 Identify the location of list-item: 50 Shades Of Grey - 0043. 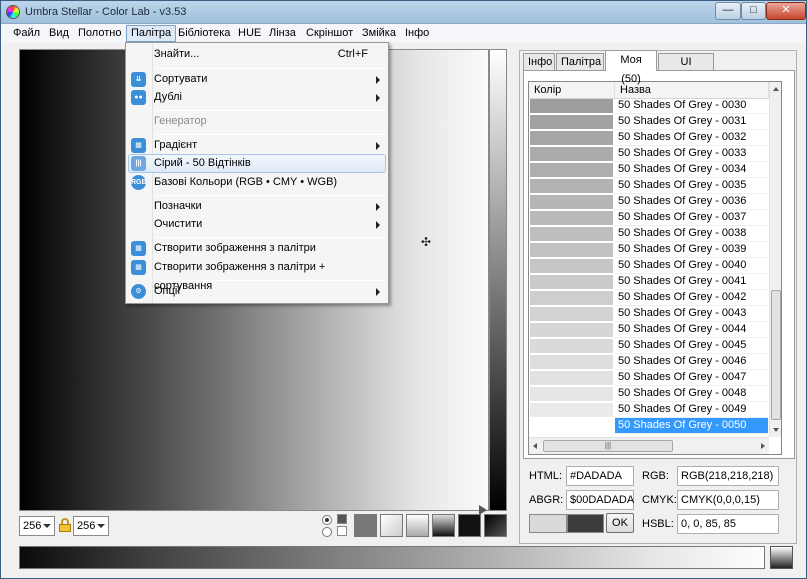
(649, 314).